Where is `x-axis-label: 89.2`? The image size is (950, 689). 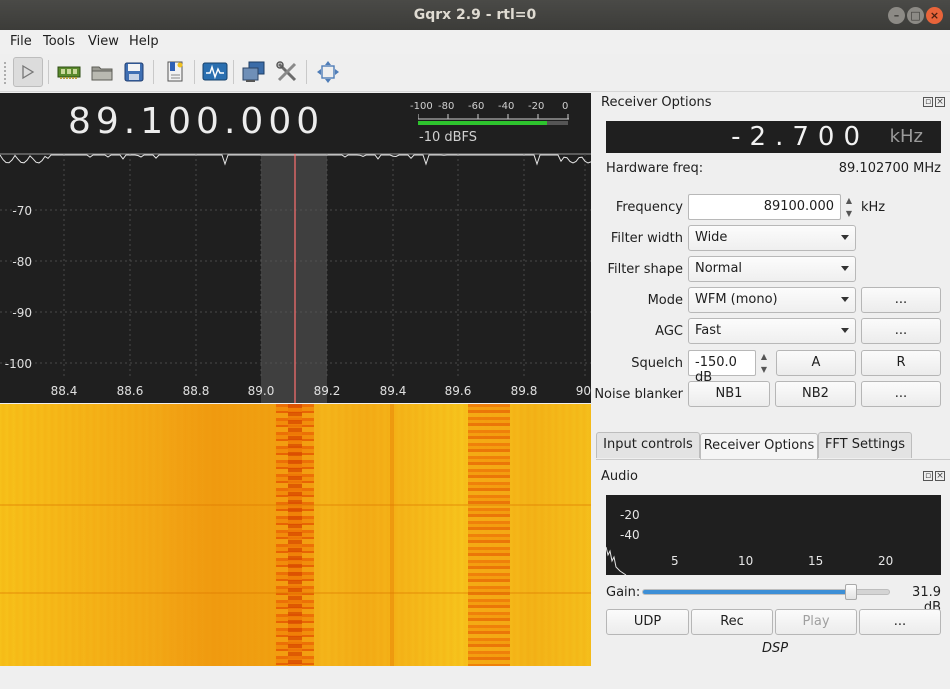
x-axis-label: 89.2 is located at coordinates (327, 391).